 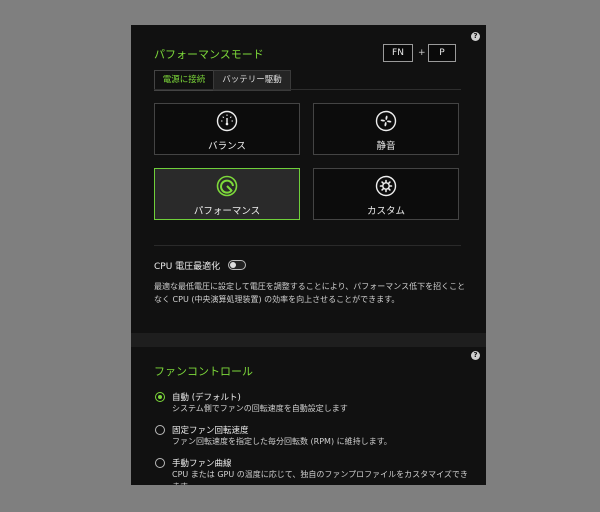 What do you see at coordinates (210, 431) in the screenshot?
I see `fan-fixed-title: 固定ファン回転速度` at bounding box center [210, 431].